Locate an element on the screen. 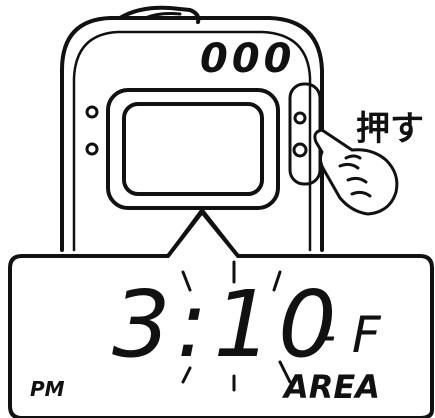 The height and width of the screenshot is (418, 435). device-lcd-window is located at coordinates (193, 149).